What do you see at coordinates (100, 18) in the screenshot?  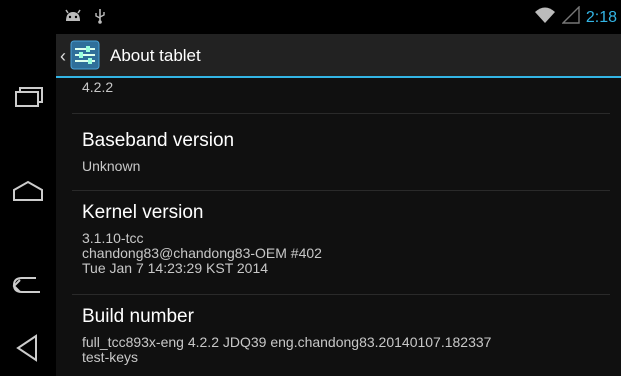 I see `usb-icon` at bounding box center [100, 18].